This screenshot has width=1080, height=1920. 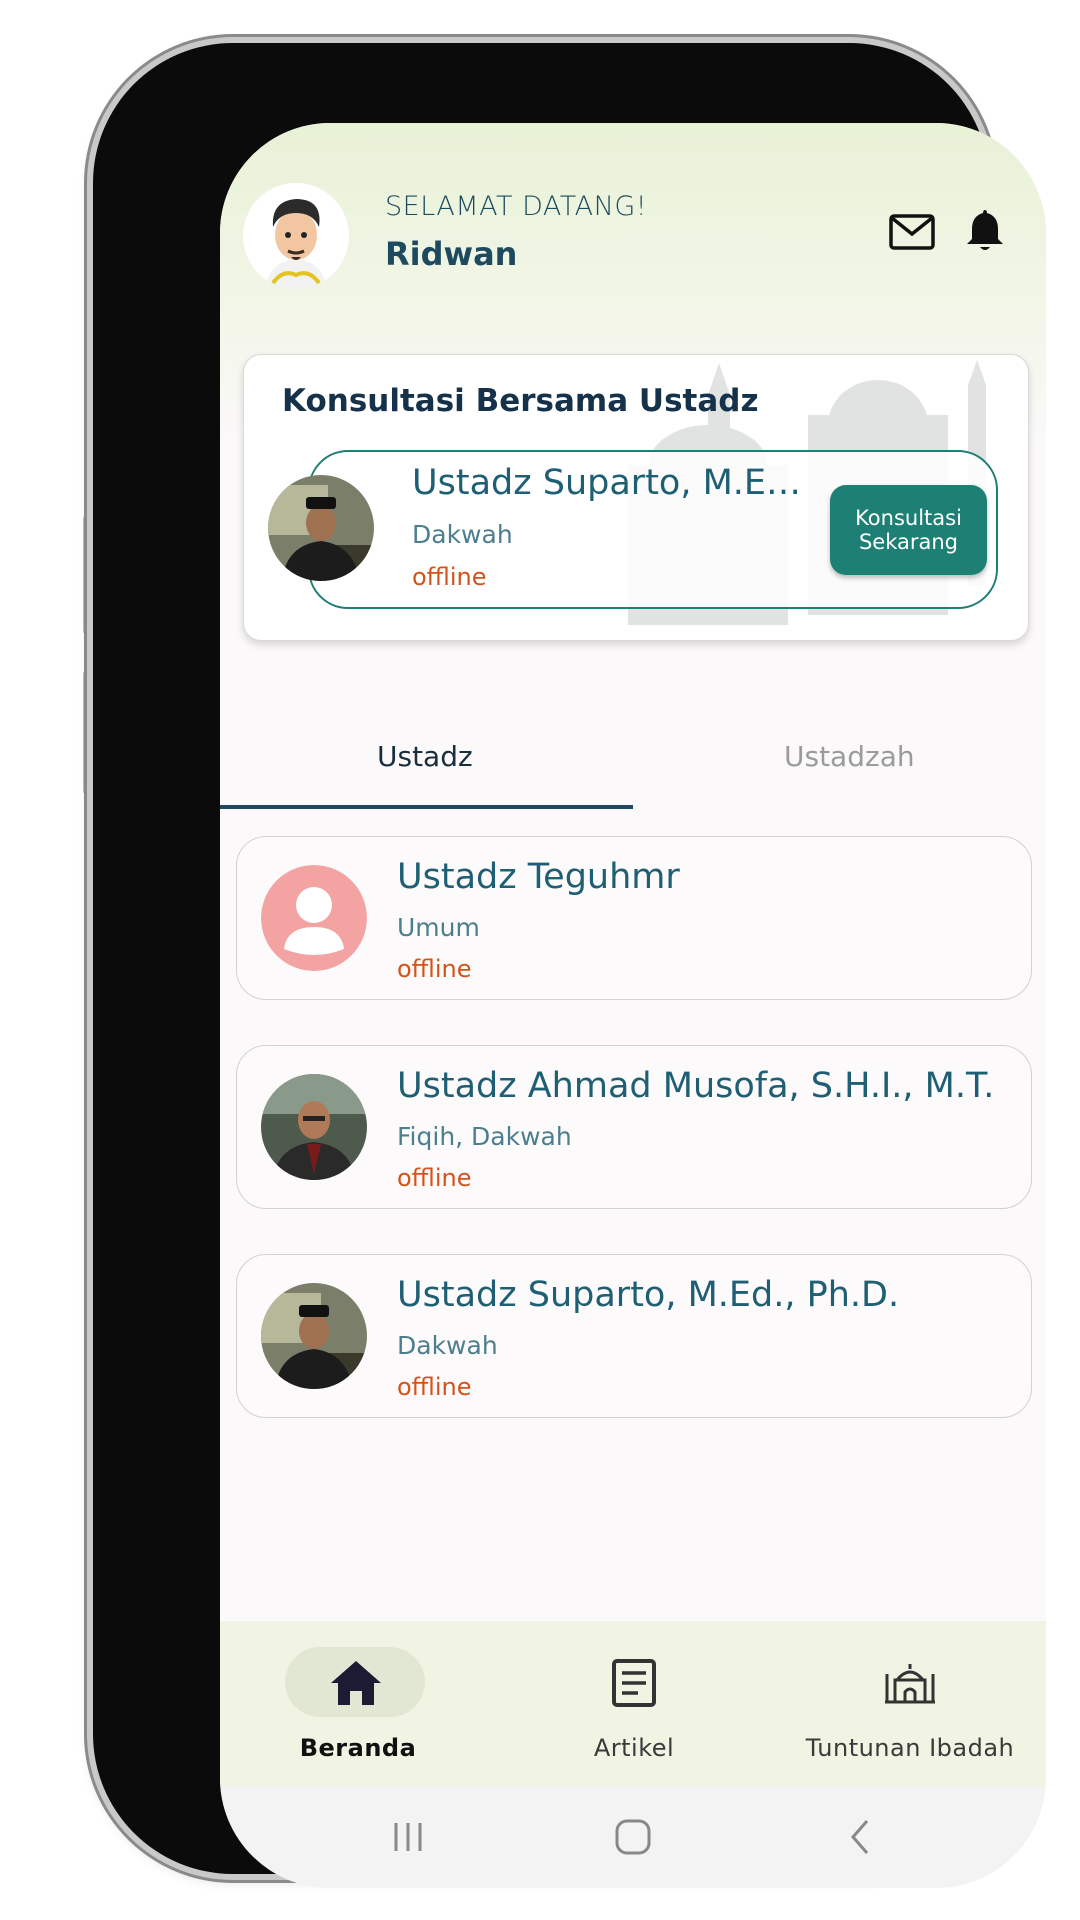 What do you see at coordinates (860, 1837) in the screenshot?
I see `back-icon` at bounding box center [860, 1837].